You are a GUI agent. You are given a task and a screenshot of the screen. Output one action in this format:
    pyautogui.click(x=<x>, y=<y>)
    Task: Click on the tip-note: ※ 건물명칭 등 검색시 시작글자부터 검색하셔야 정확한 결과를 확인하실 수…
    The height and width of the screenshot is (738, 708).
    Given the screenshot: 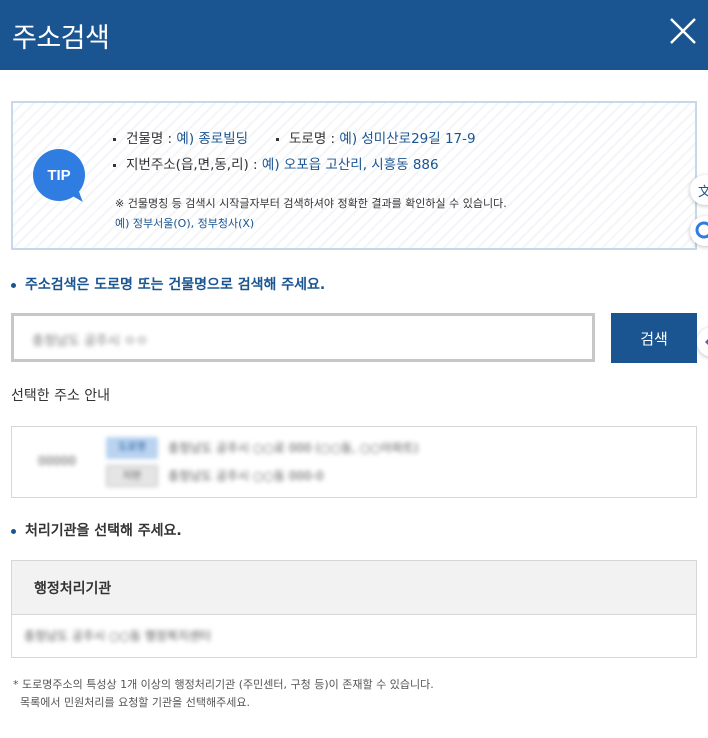 What is the action you would take?
    pyautogui.click(x=311, y=203)
    